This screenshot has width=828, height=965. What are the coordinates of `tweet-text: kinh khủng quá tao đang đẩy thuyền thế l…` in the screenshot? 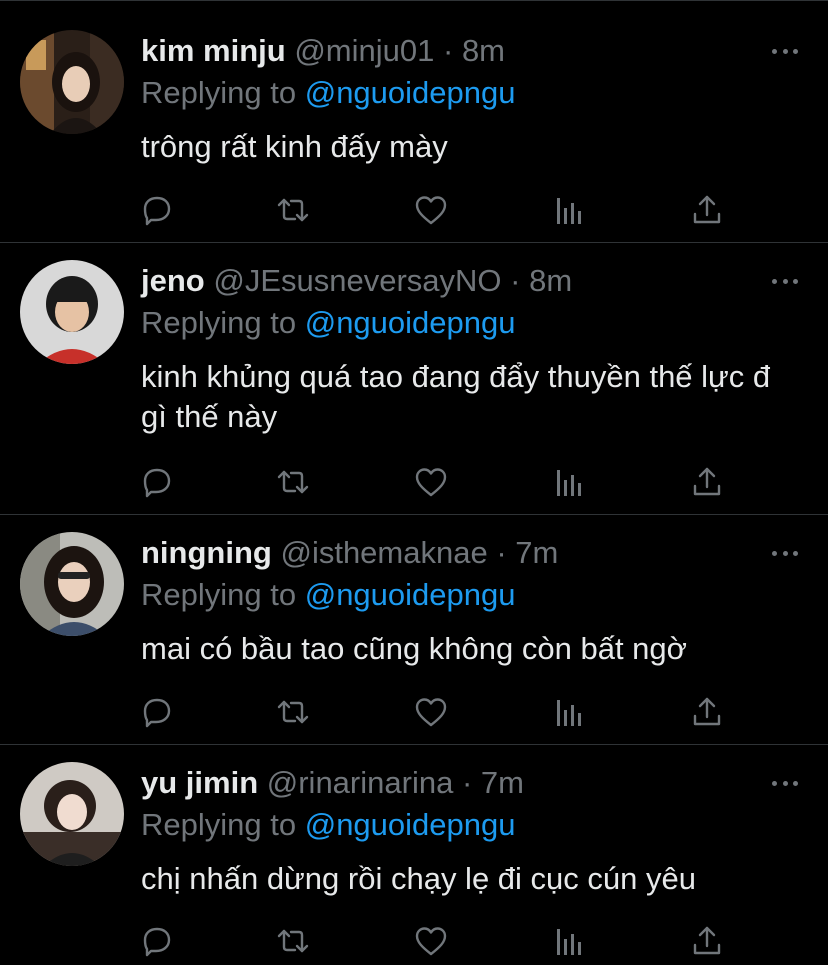 It's located at (456, 396).